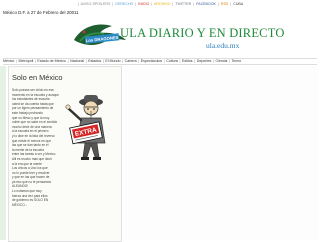 This screenshot has height=242, width=320. Describe the element at coordinates (202, 33) in the screenshot. I see `site-title: ULA DIARIO Y EN DIRECTO` at that location.